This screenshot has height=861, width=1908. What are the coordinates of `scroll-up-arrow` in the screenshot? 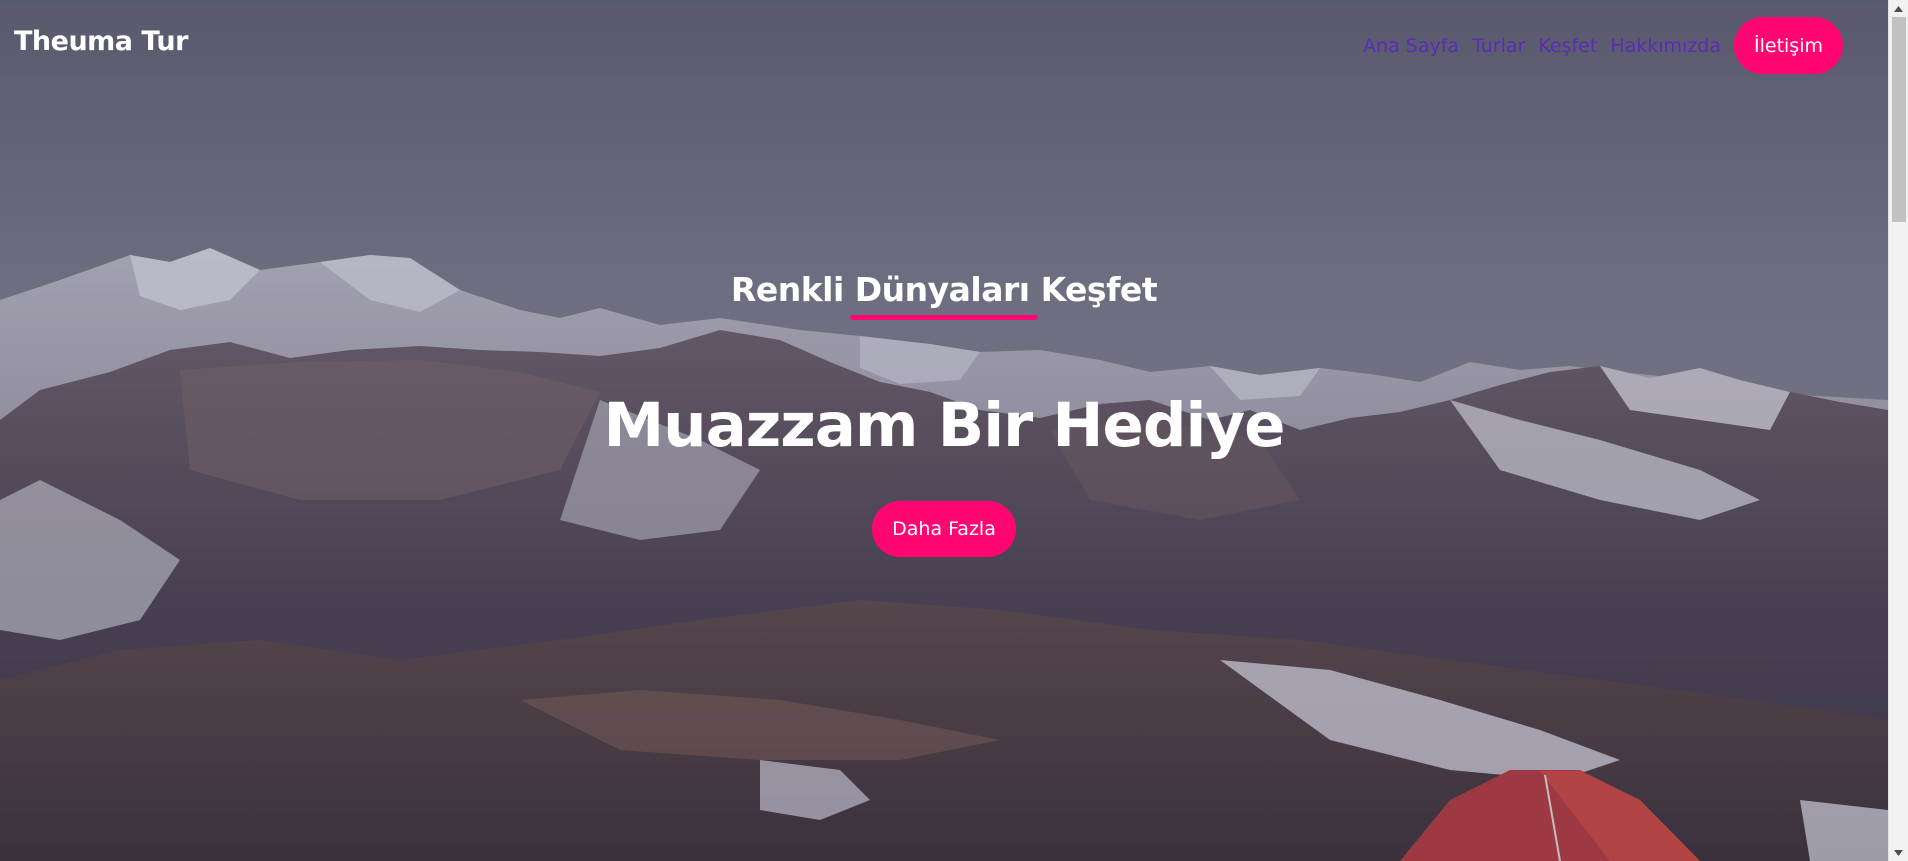 It's located at (1898, 8).